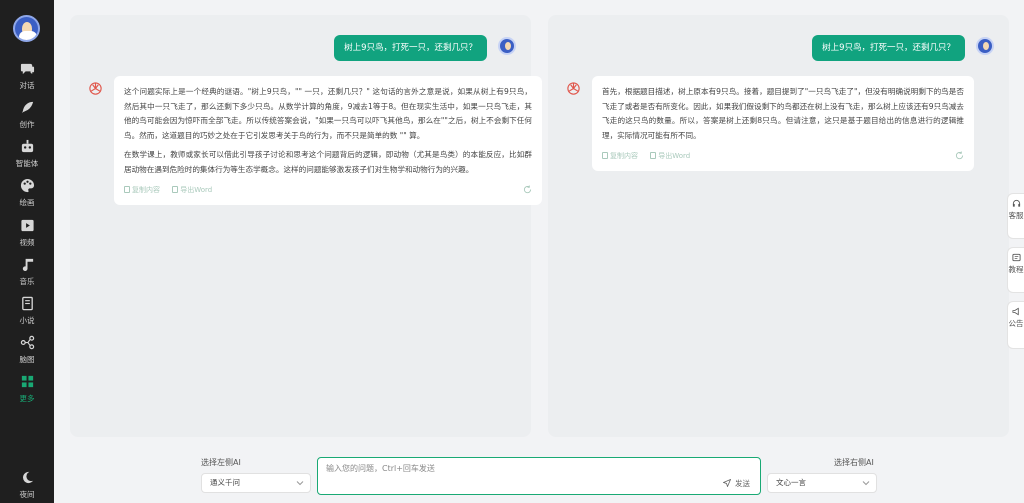 The width and height of the screenshot is (1024, 503). I want to click on sidebar-item-label: 创作, so click(27, 124).